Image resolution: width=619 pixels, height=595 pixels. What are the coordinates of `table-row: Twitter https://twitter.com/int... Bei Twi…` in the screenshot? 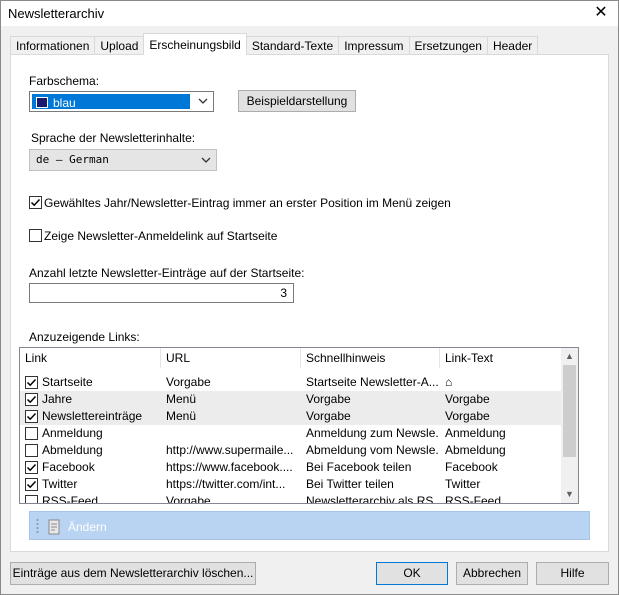 It's located at (290, 484).